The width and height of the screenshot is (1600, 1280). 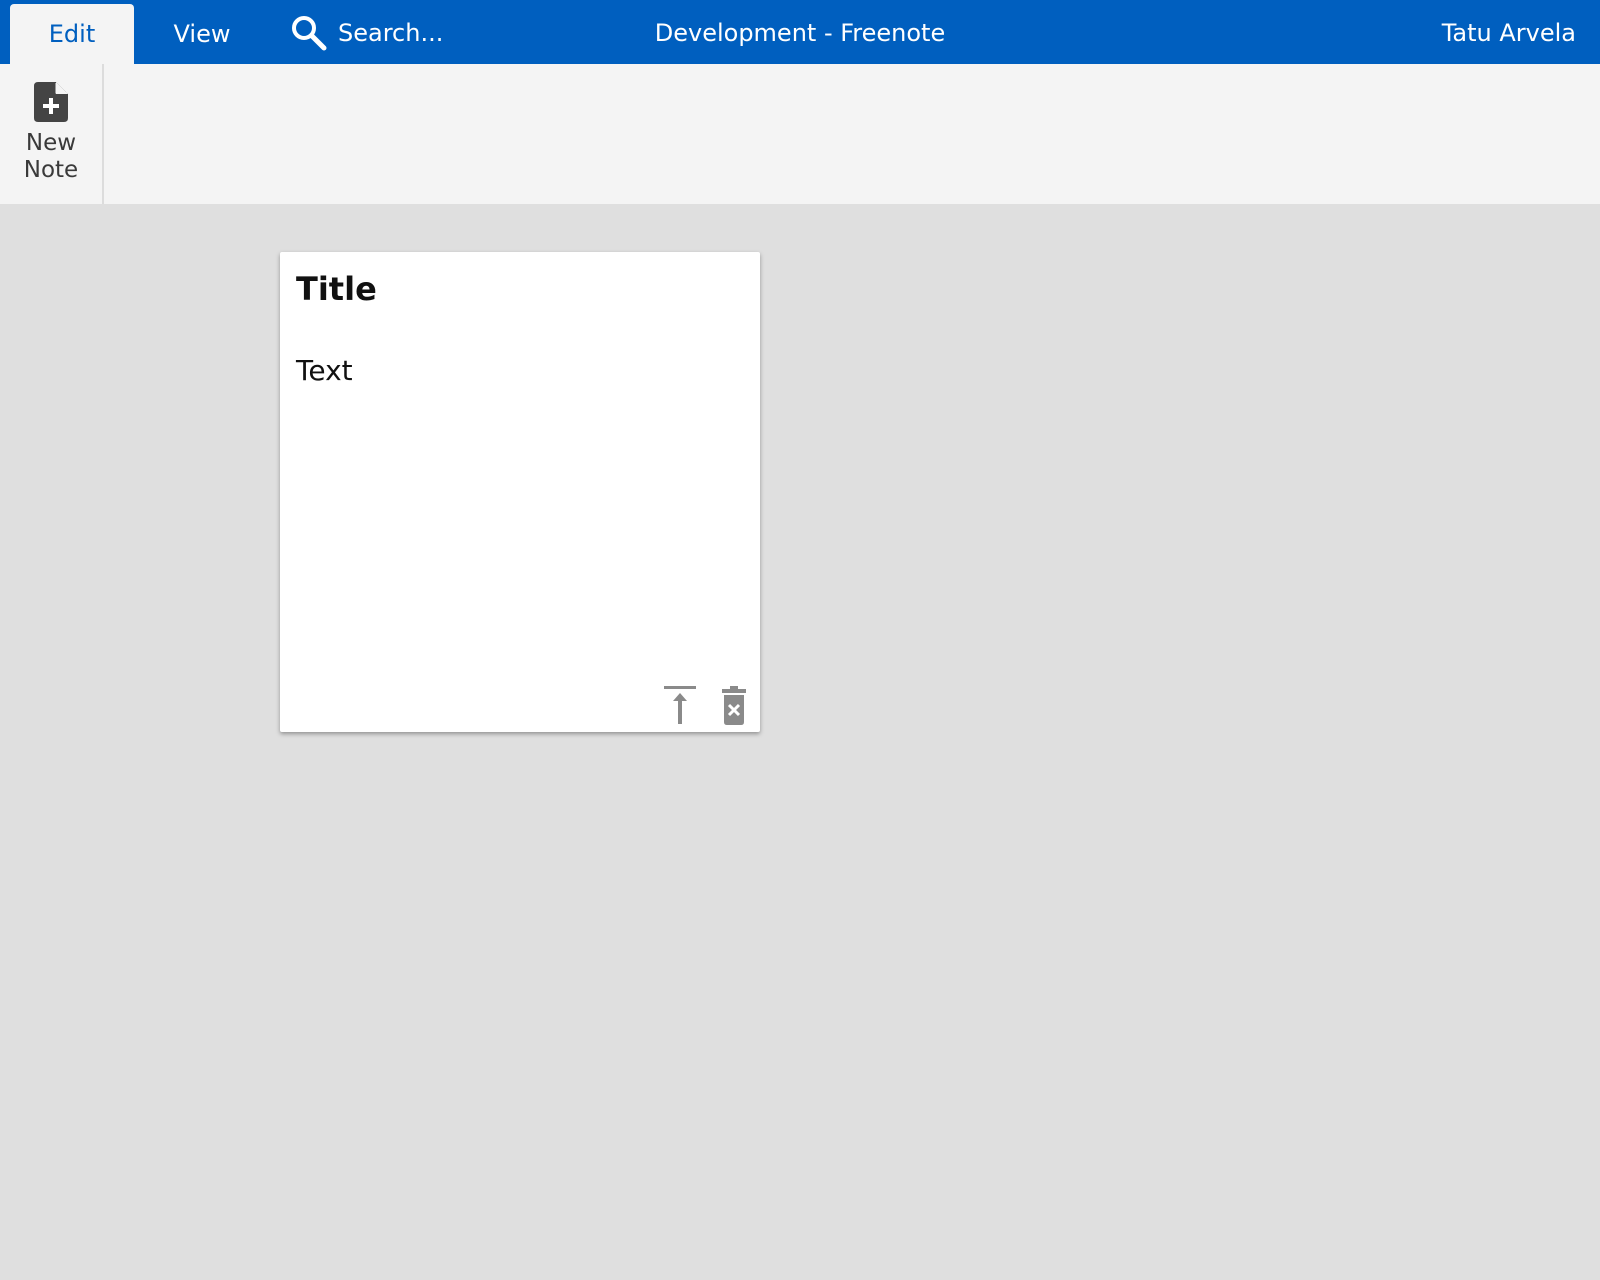 I want to click on tab-view: View, so click(x=202, y=34).